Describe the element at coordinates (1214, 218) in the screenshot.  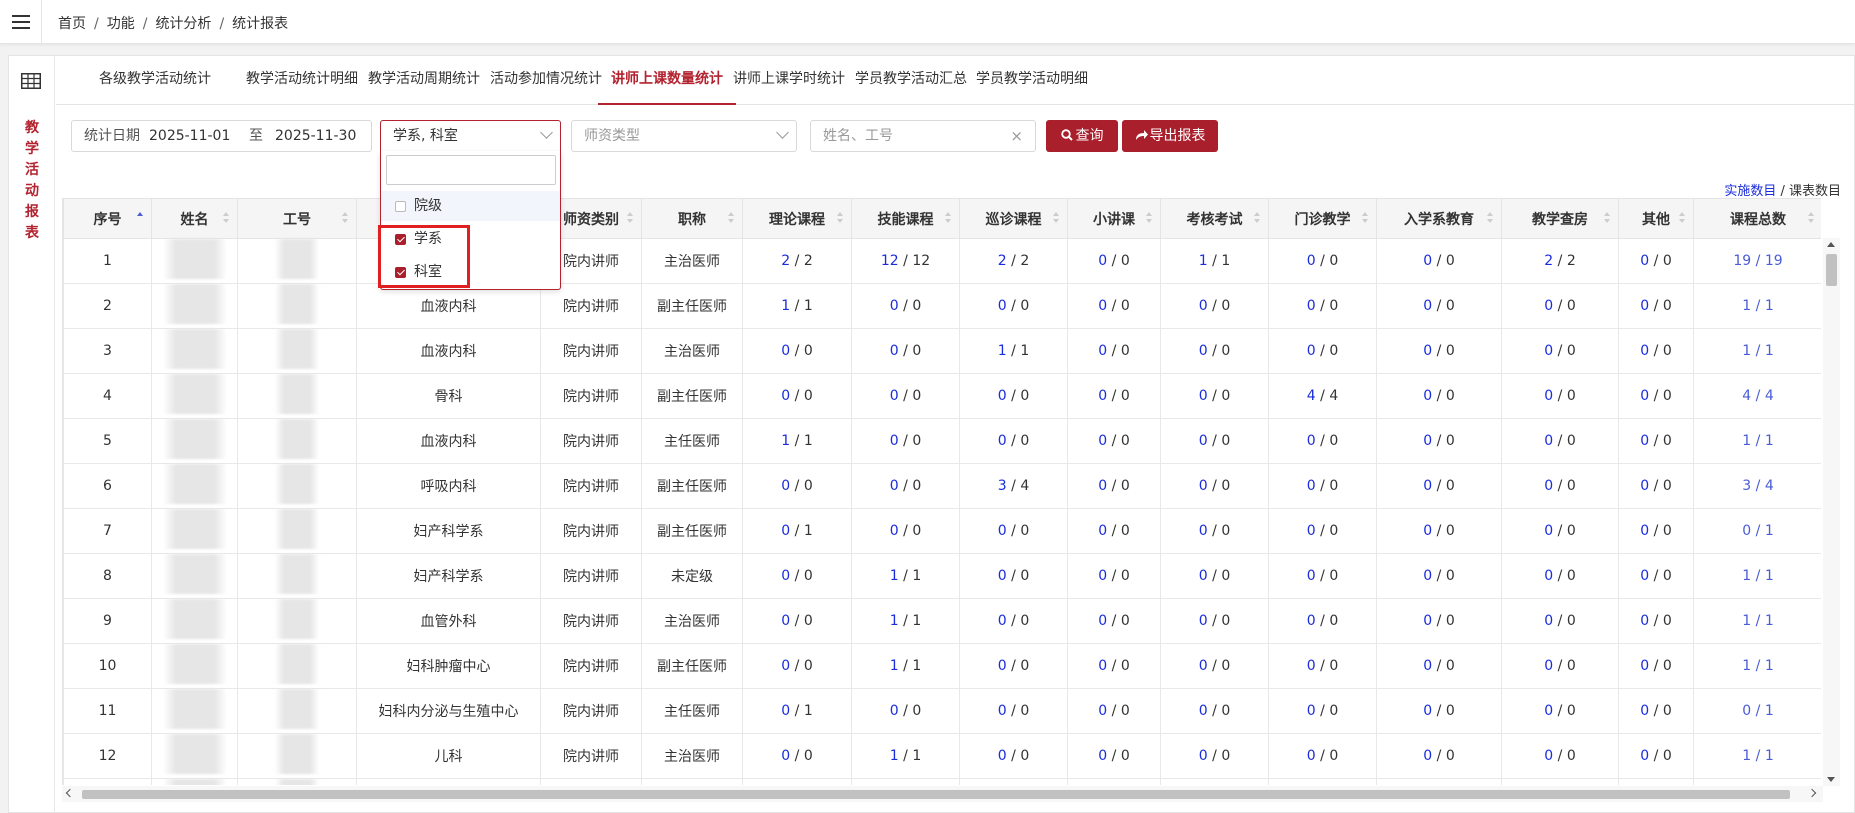
I see `col-header-exam: 考核考试` at that location.